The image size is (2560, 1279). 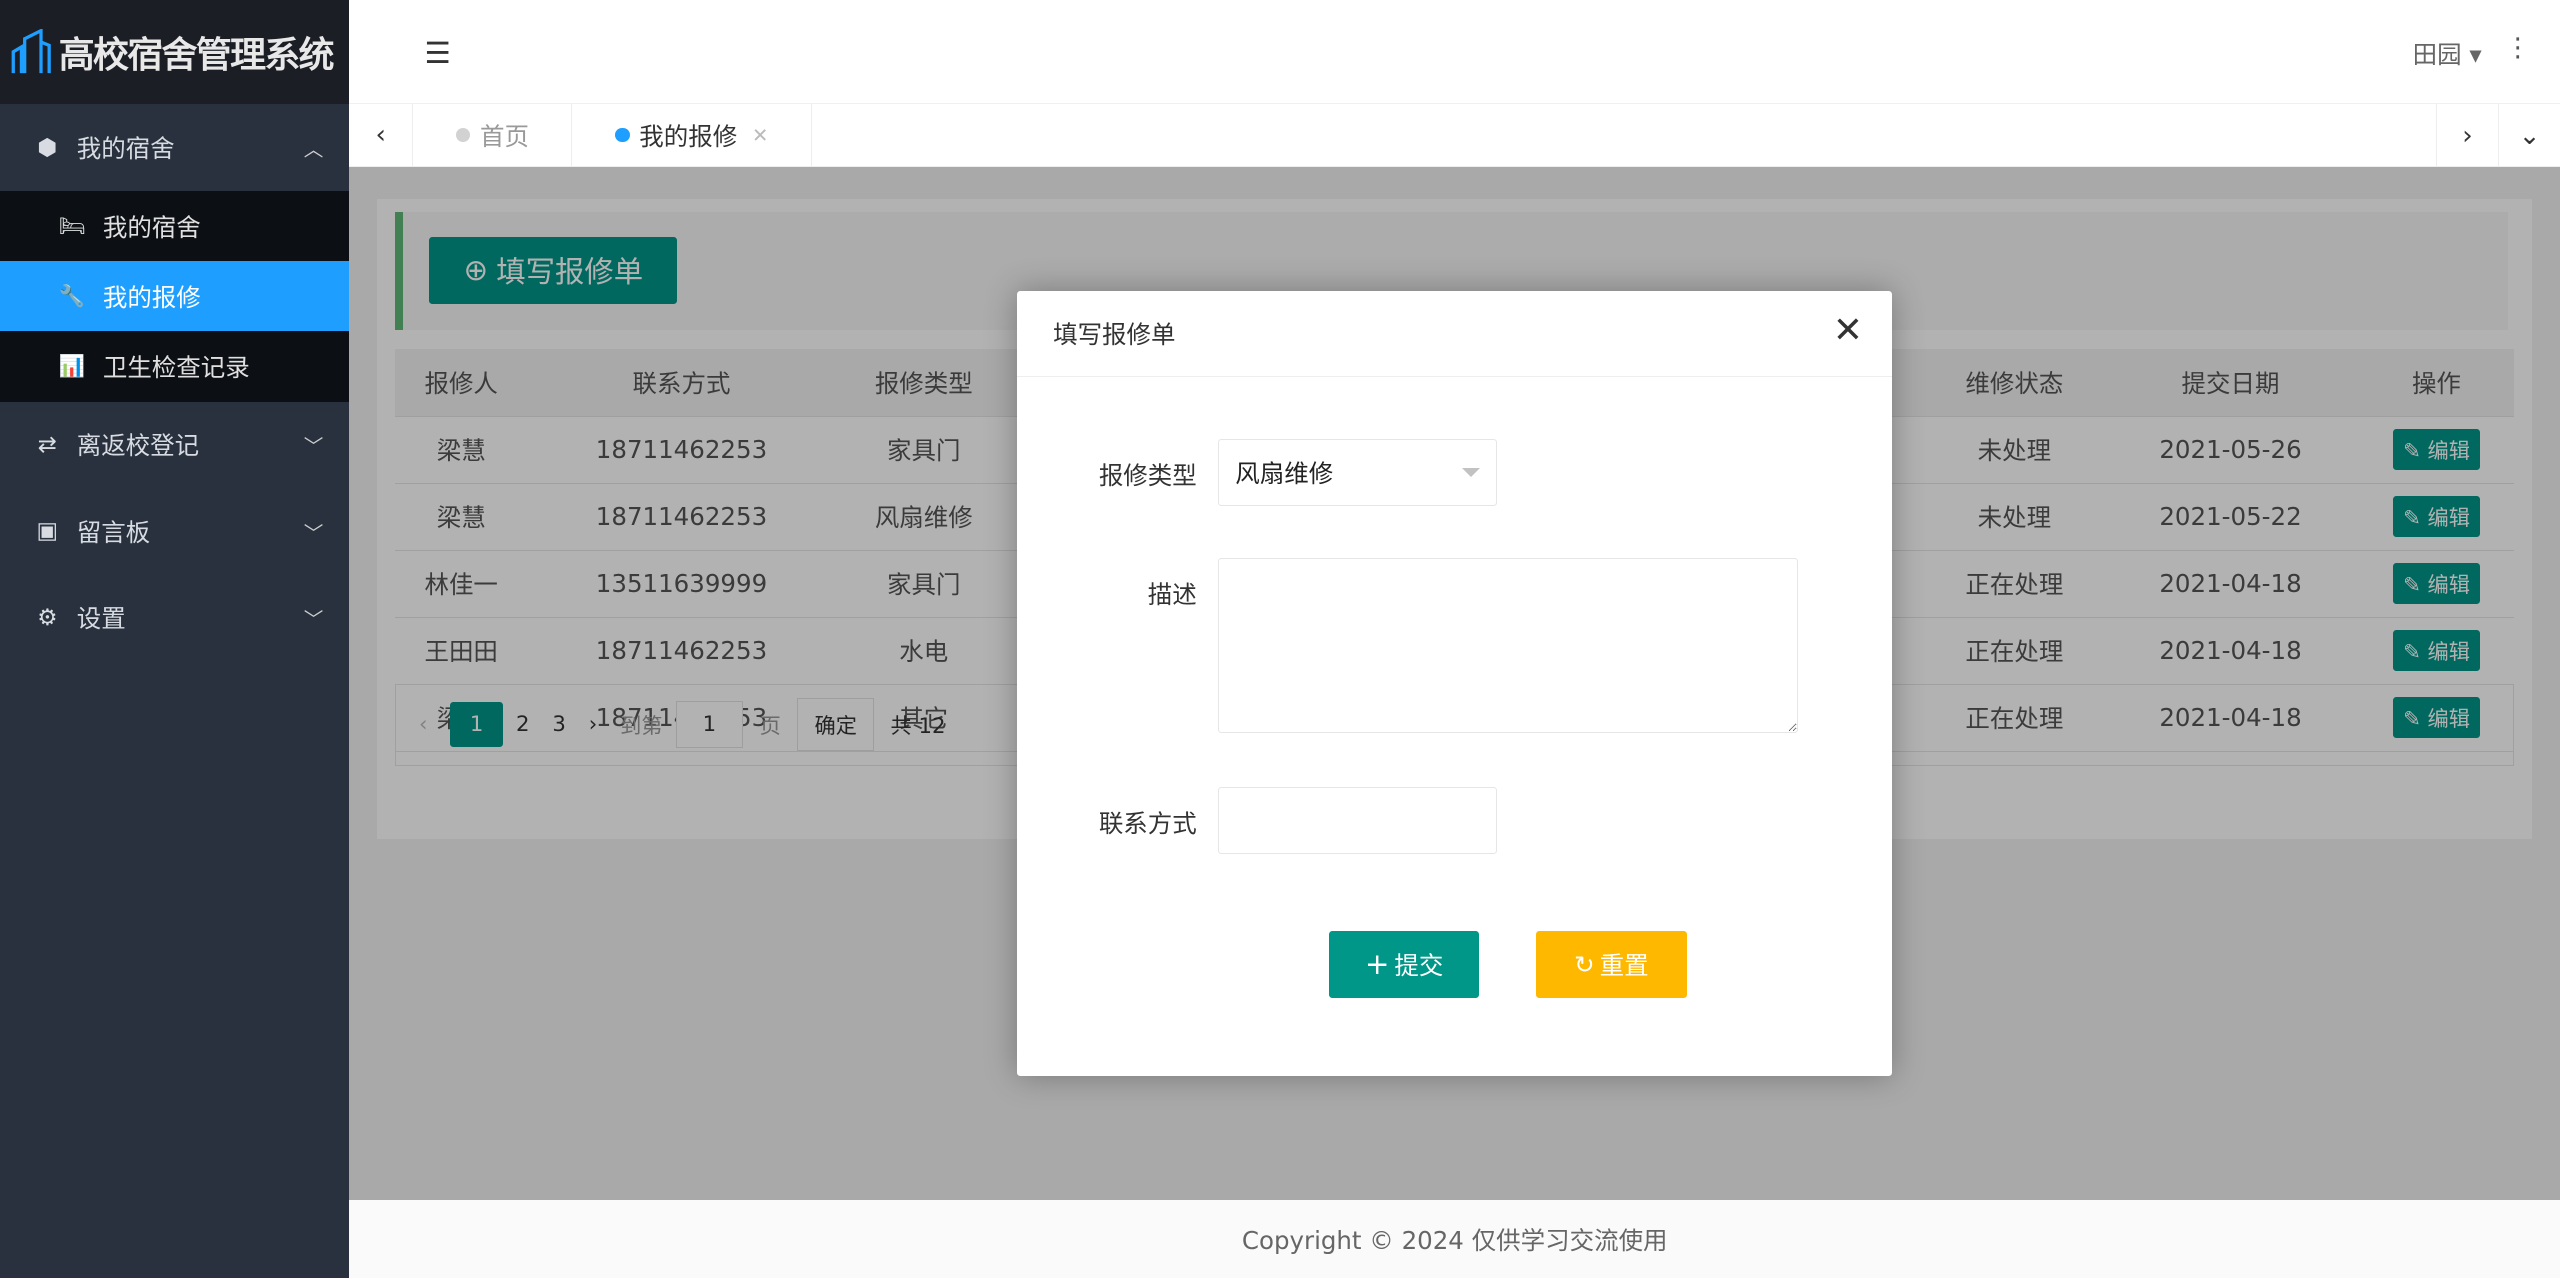 I want to click on refresh-icon: ↻, so click(x=1584, y=964).